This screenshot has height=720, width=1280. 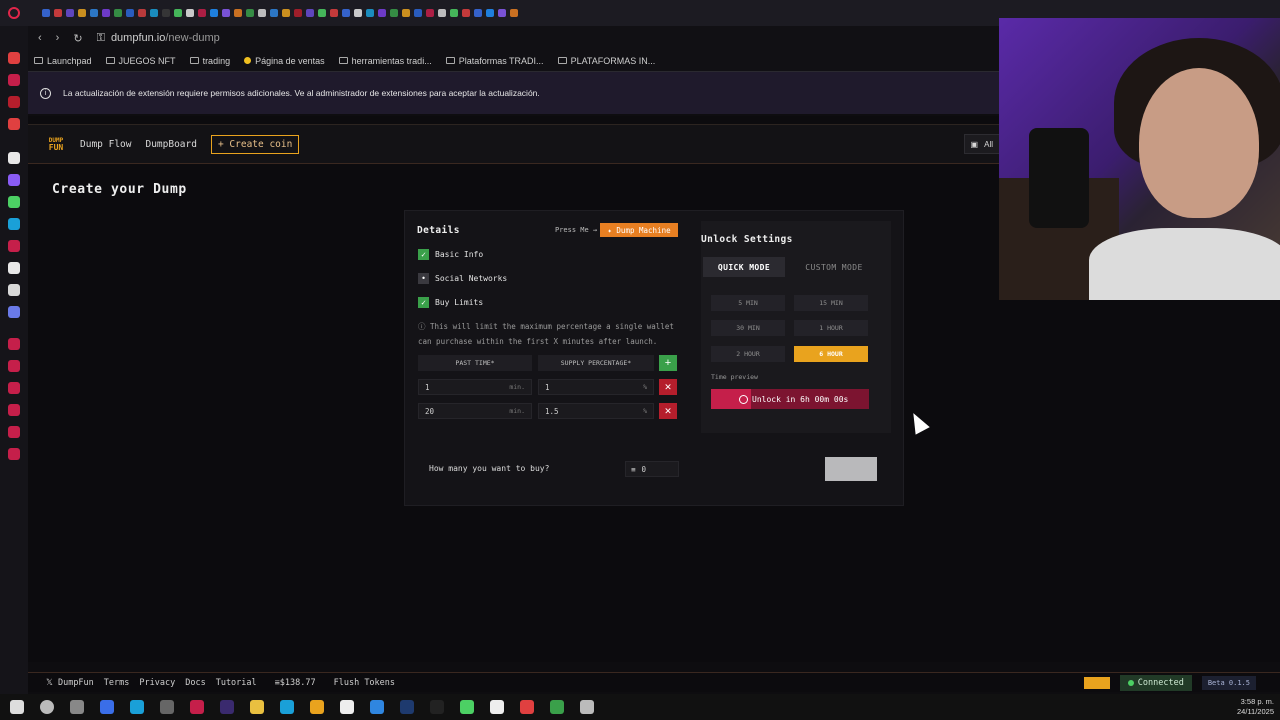 What do you see at coordinates (107, 707) in the screenshot?
I see `copilot-icon` at bounding box center [107, 707].